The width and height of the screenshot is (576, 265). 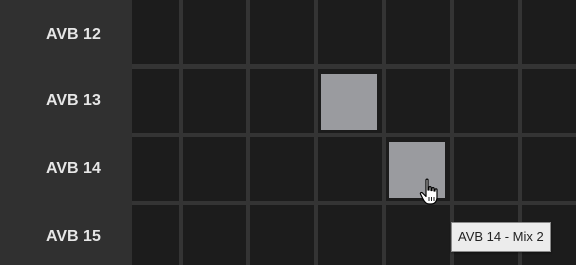 I want to click on matrix-cell-active, so click(x=349, y=102).